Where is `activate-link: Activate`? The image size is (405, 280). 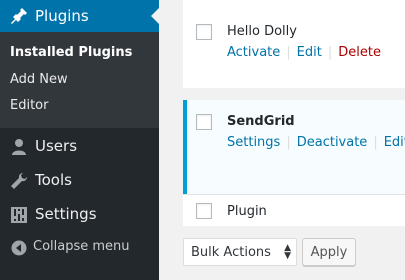
activate-link: Activate is located at coordinates (253, 52).